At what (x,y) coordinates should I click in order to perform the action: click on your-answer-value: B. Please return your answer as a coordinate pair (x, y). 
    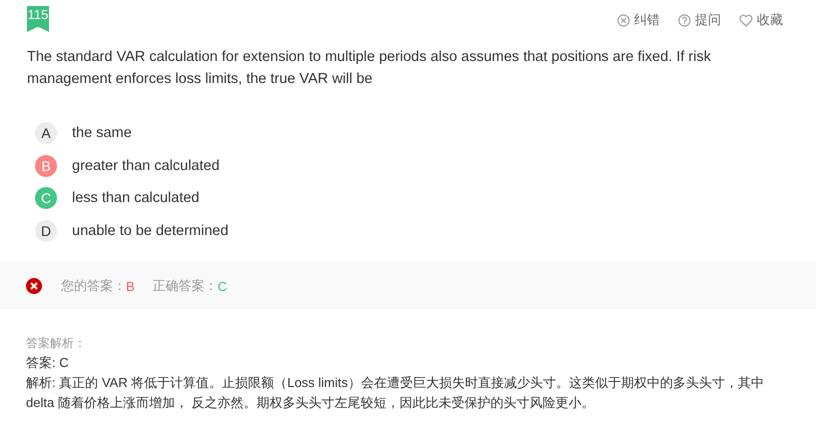
    Looking at the image, I should click on (130, 286).